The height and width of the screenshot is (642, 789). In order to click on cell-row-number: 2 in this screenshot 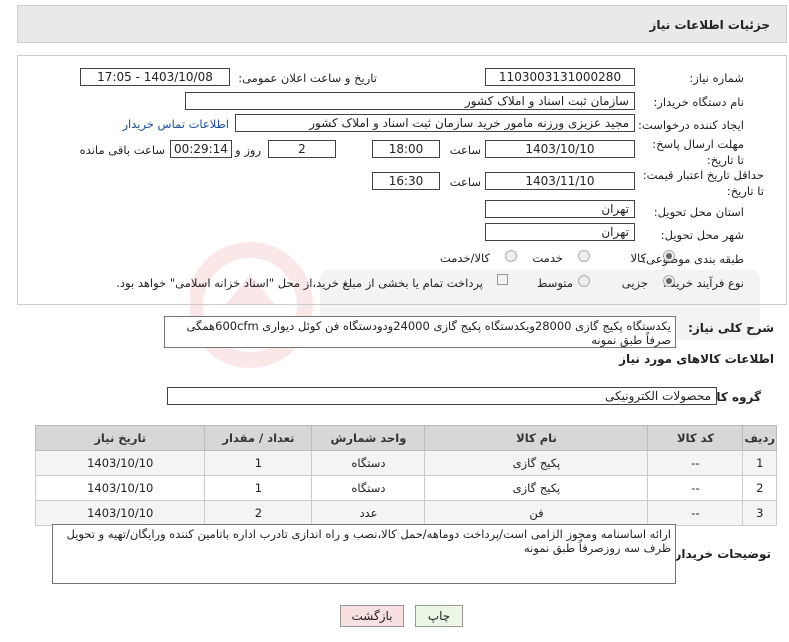, I will do `click(759, 488)`.